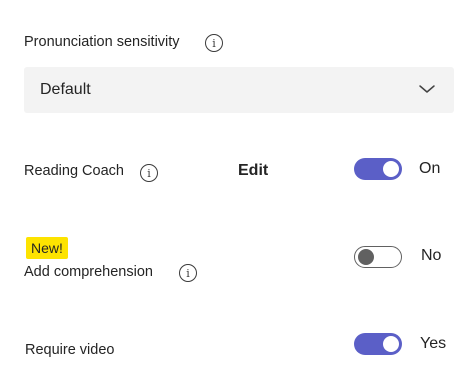 This screenshot has height=383, width=472. What do you see at coordinates (65, 89) in the screenshot?
I see `dropdown-selected-value: Default` at bounding box center [65, 89].